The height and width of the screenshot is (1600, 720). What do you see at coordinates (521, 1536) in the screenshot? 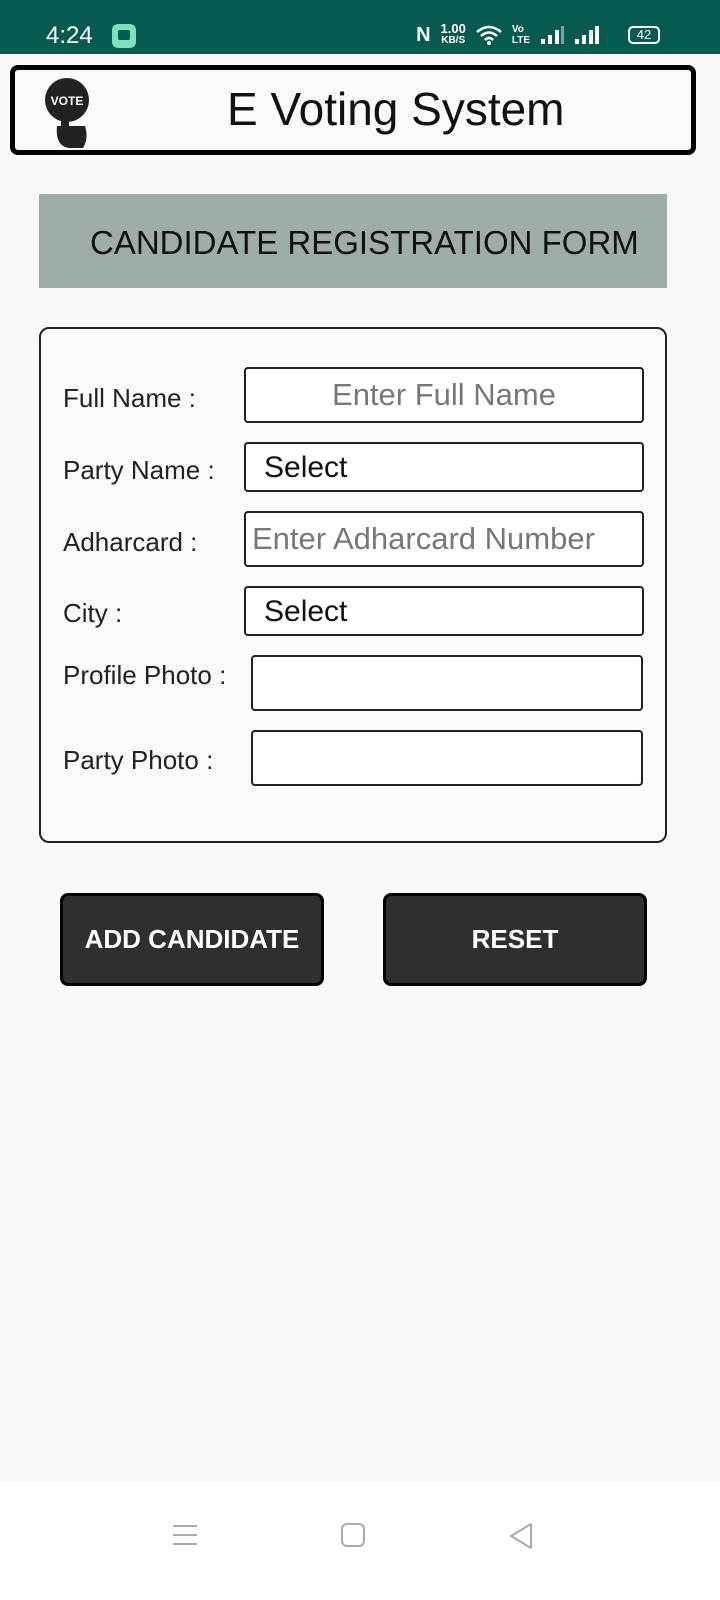
I see `back-icon` at bounding box center [521, 1536].